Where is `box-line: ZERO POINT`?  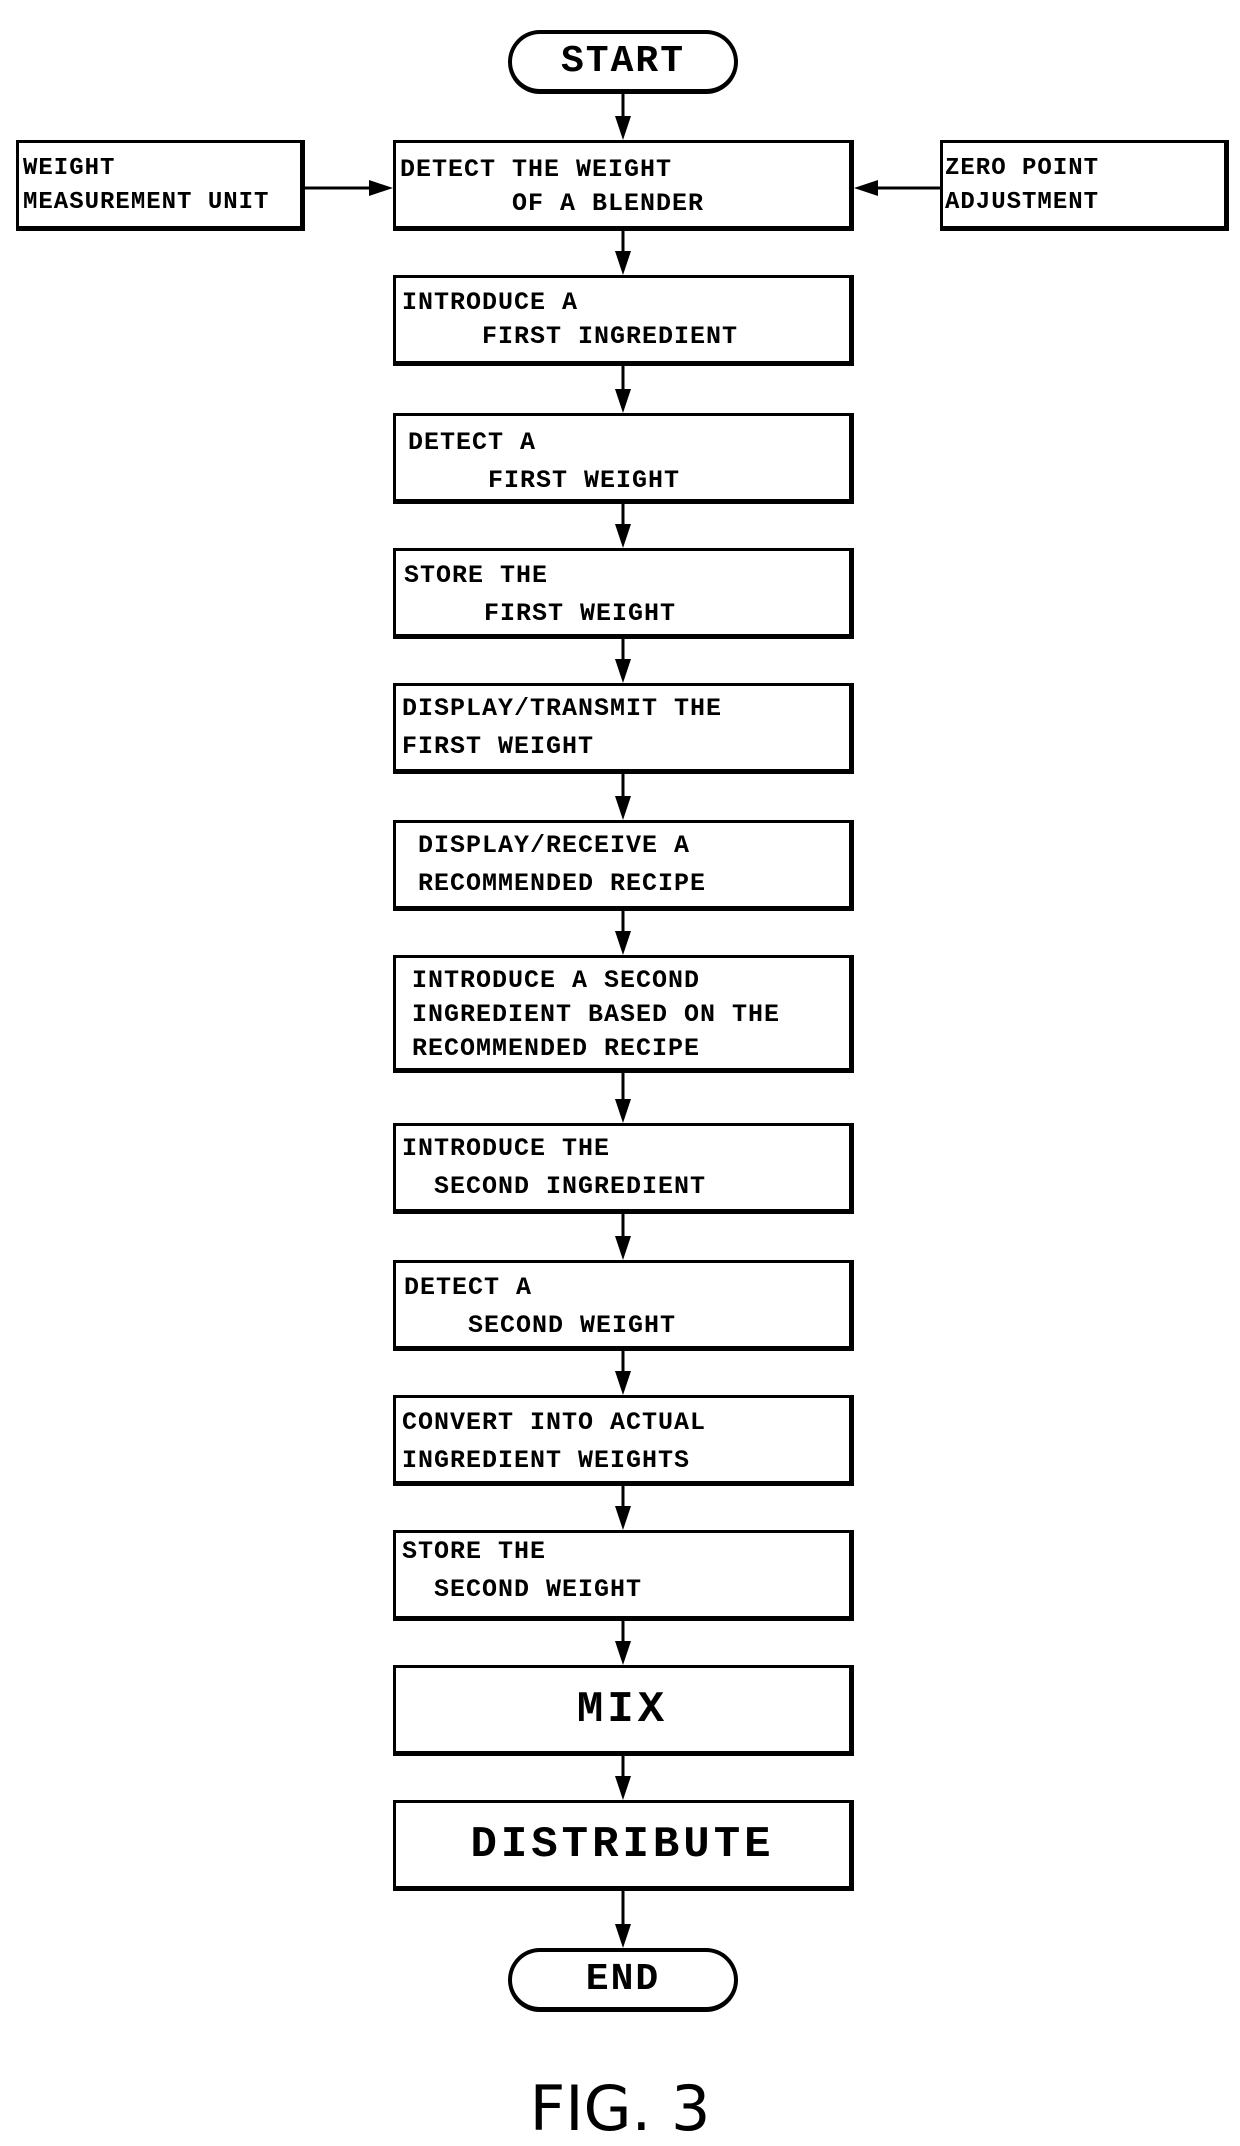
box-line: ZERO POINT is located at coordinates (1022, 168).